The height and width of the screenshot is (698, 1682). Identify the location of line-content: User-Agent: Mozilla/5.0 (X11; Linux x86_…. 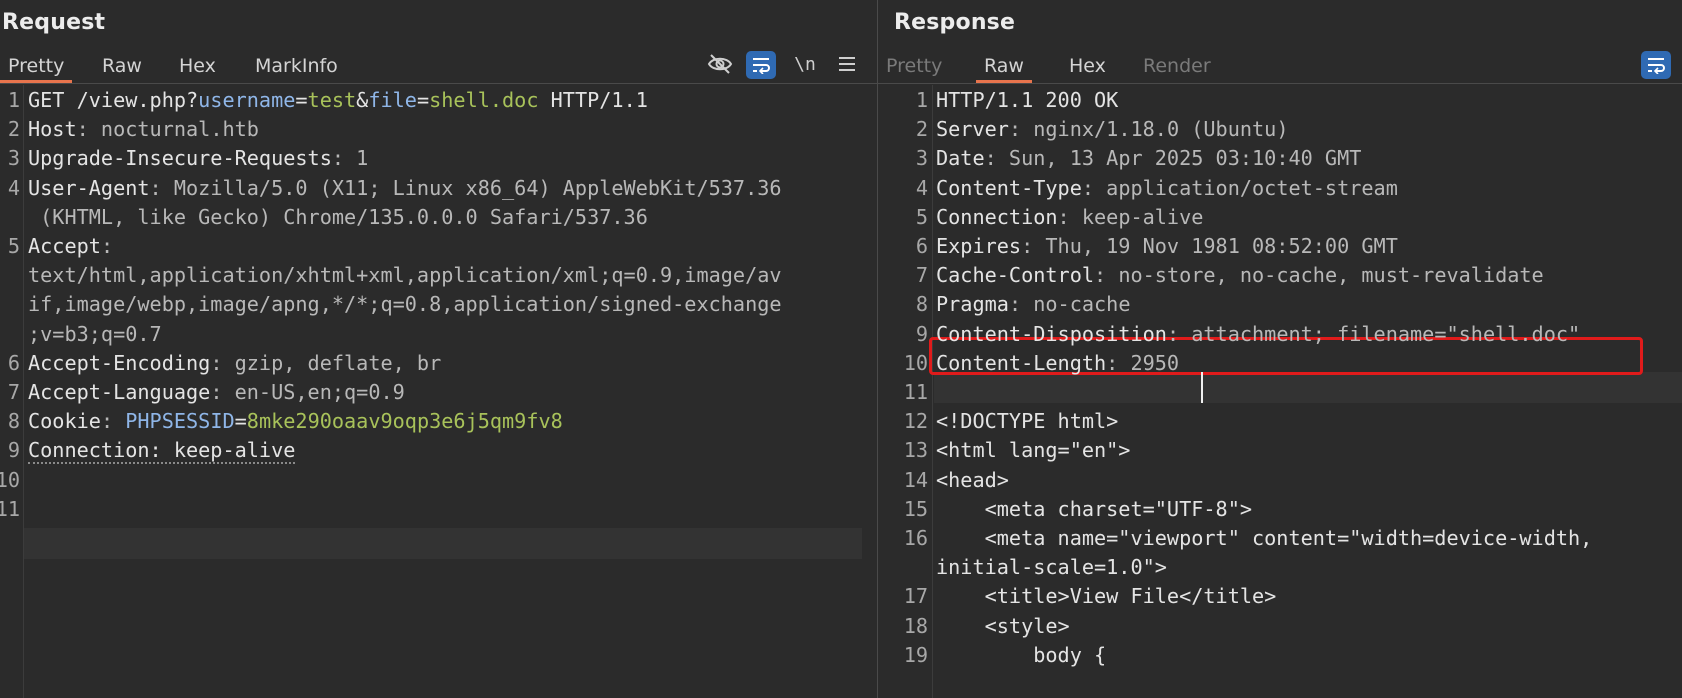
(405, 188).